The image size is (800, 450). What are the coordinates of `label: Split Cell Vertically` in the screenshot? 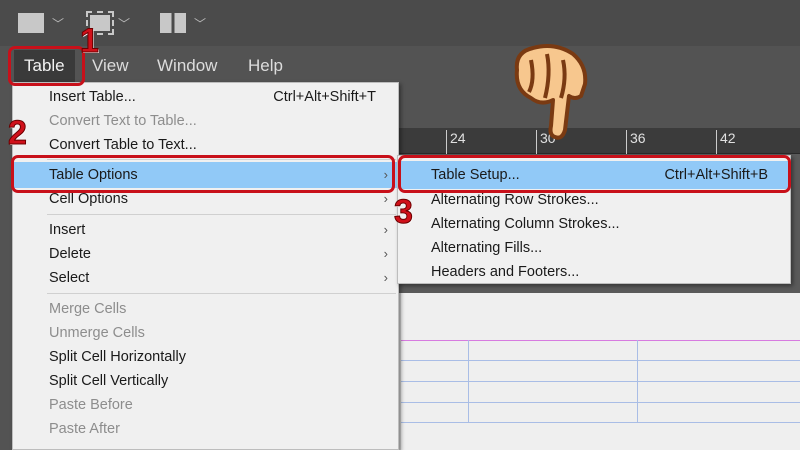 It's located at (109, 381).